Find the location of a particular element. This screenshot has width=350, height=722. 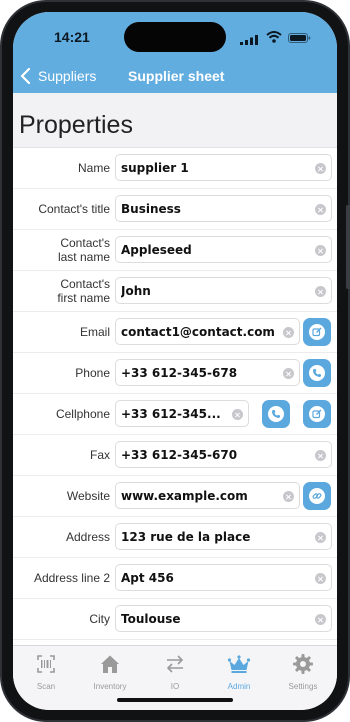

field-row-last-name: Contact's last name Appleseed is located at coordinates (175, 250).